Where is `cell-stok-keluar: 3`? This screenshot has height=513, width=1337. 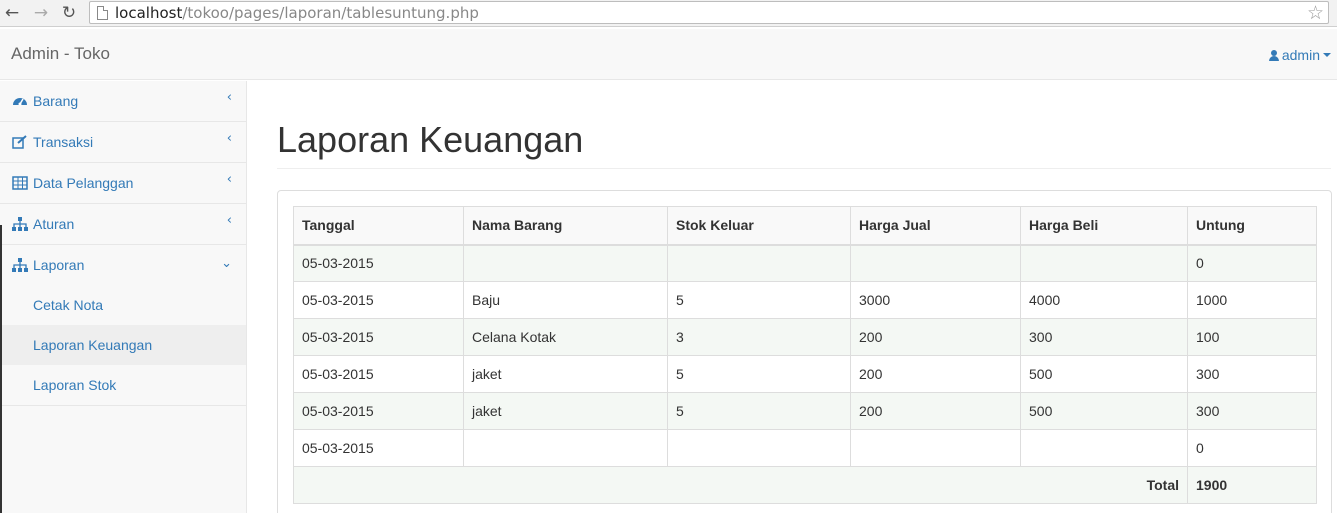 cell-stok-keluar: 3 is located at coordinates (759, 337).